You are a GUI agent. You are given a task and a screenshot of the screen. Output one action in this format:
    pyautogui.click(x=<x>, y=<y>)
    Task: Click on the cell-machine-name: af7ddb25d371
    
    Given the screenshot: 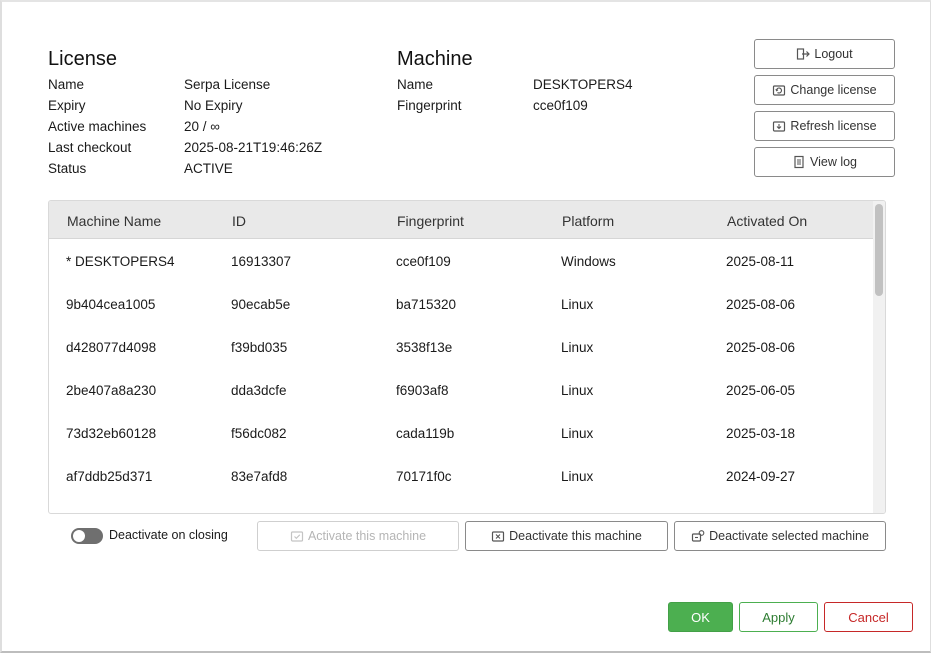 What is the action you would take?
    pyautogui.click(x=109, y=476)
    